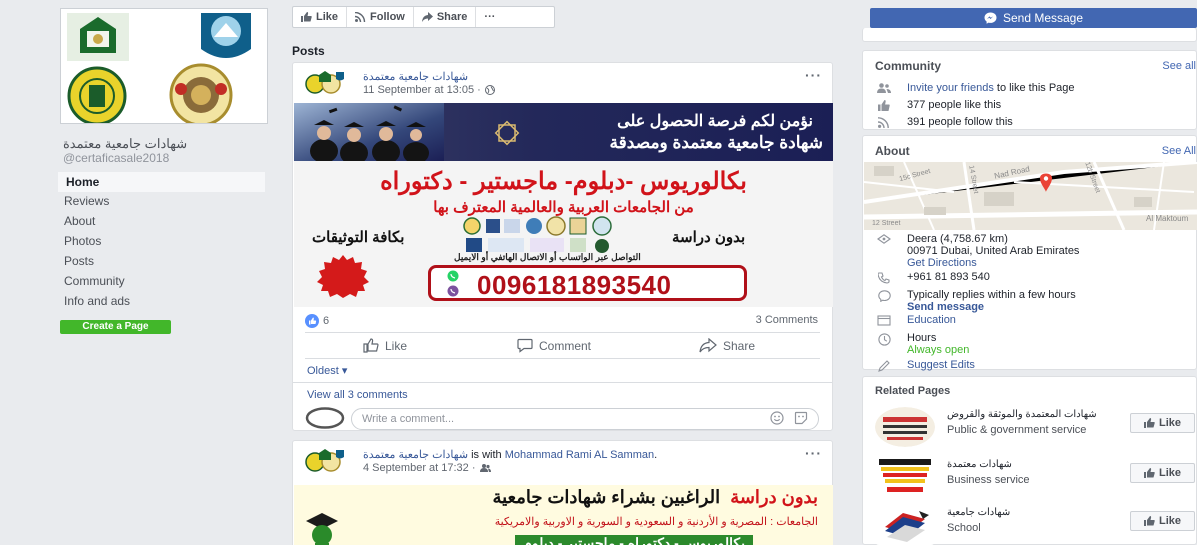 This screenshot has height=545, width=1197. What do you see at coordinates (1179, 151) in the screenshot?
I see `about-see-all-link: See All` at bounding box center [1179, 151].